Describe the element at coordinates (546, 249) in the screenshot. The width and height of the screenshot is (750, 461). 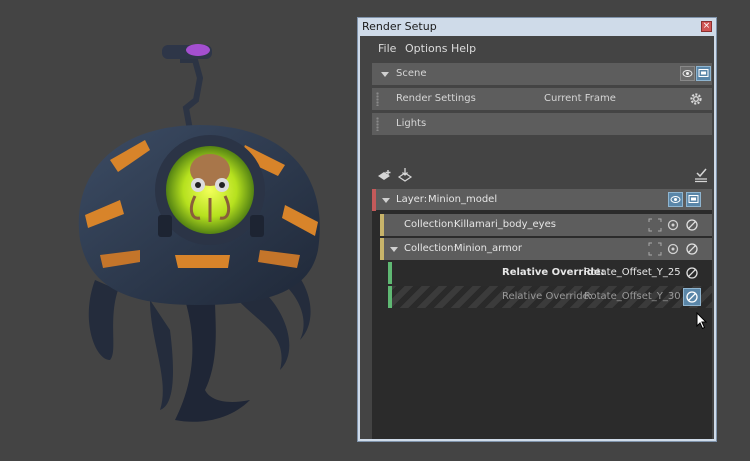
I see `collection-row: Collection: Minion_armor` at that location.